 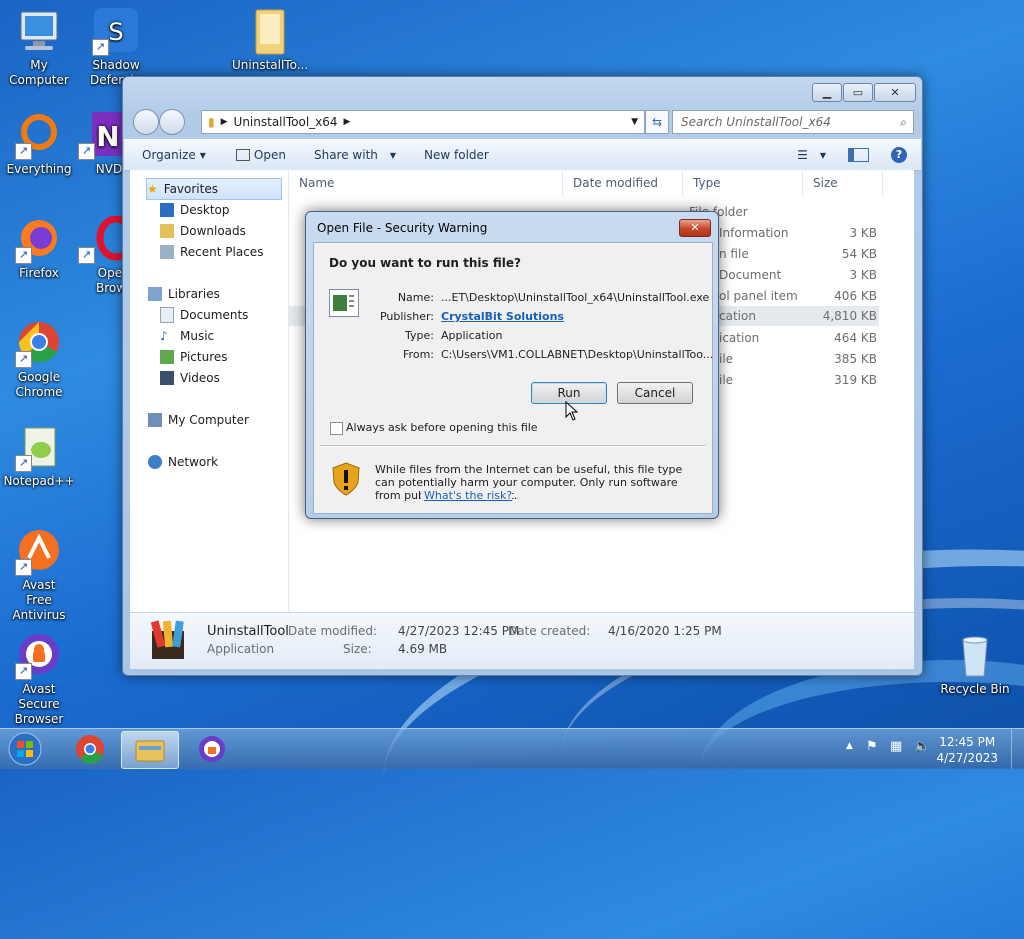 I want to click on publisher-link: CrystalBit Solutions, so click(x=502, y=316).